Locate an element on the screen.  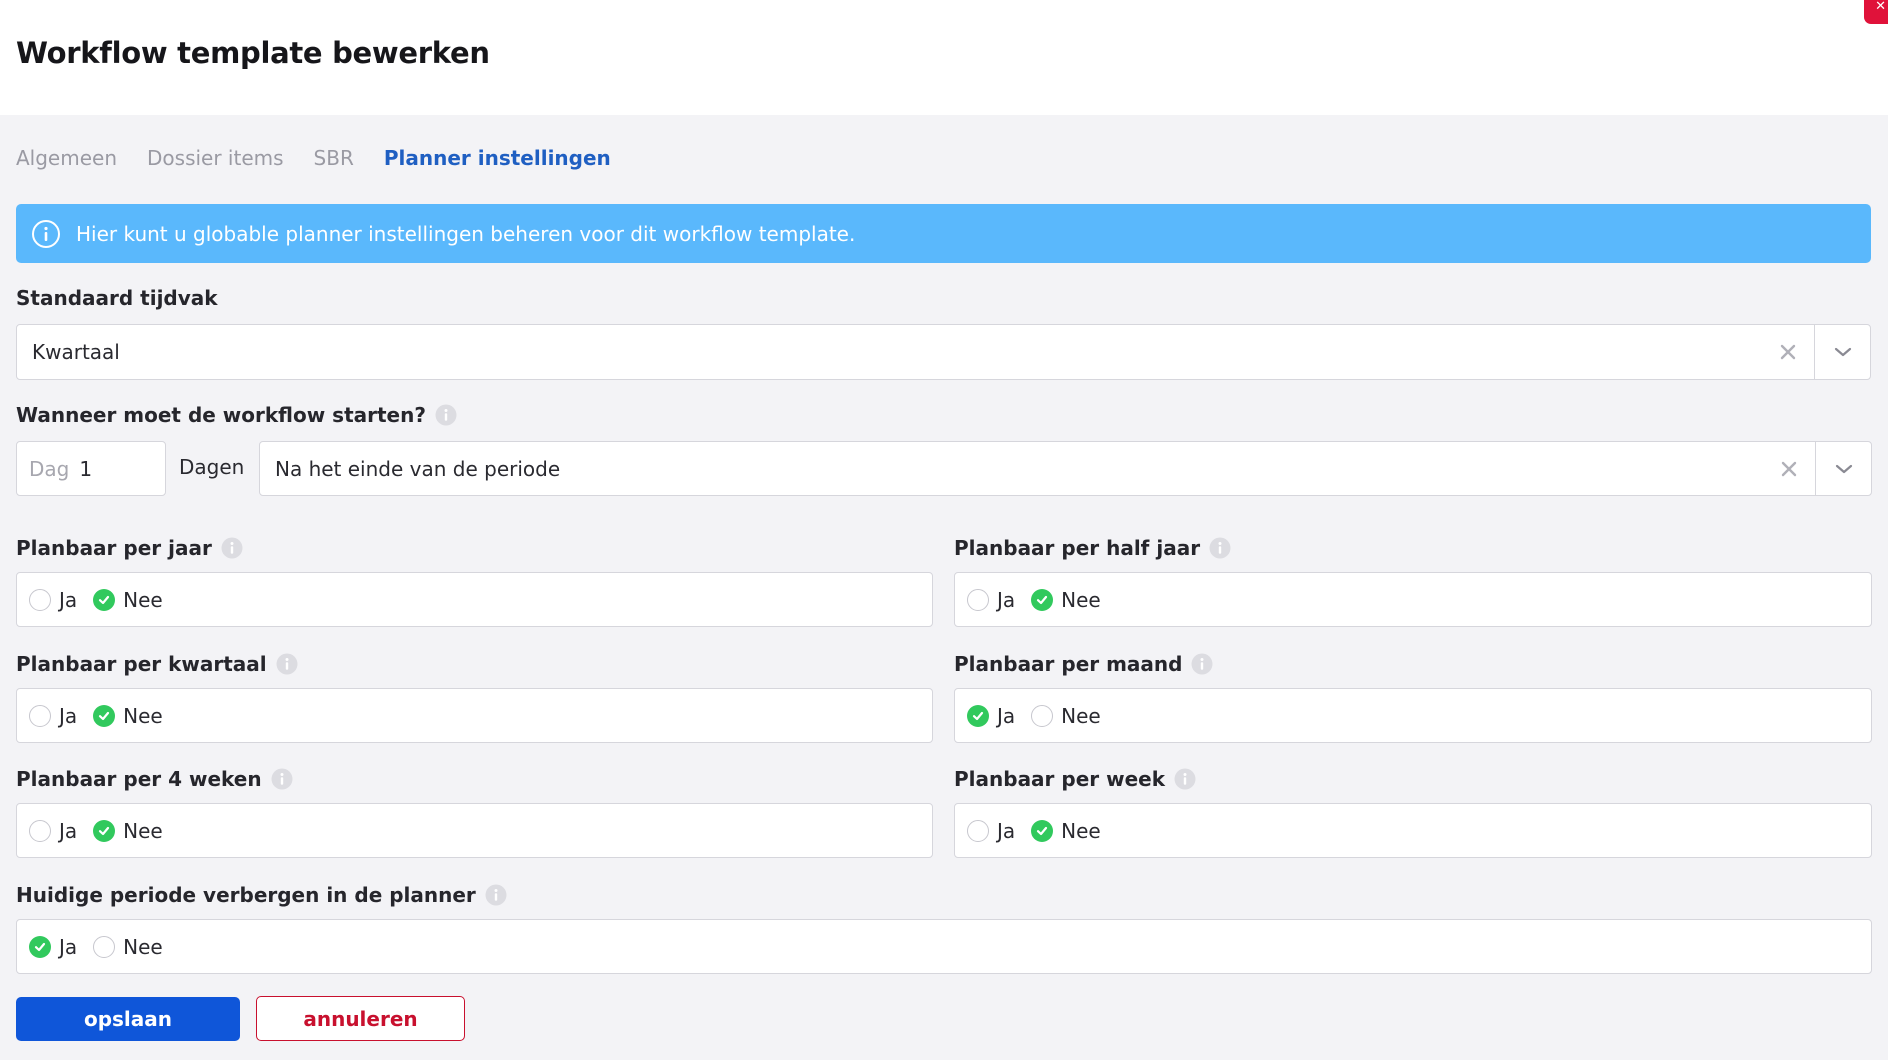
planbaar-maand-label-text: Planbaar per maand is located at coordinates (1068, 664).